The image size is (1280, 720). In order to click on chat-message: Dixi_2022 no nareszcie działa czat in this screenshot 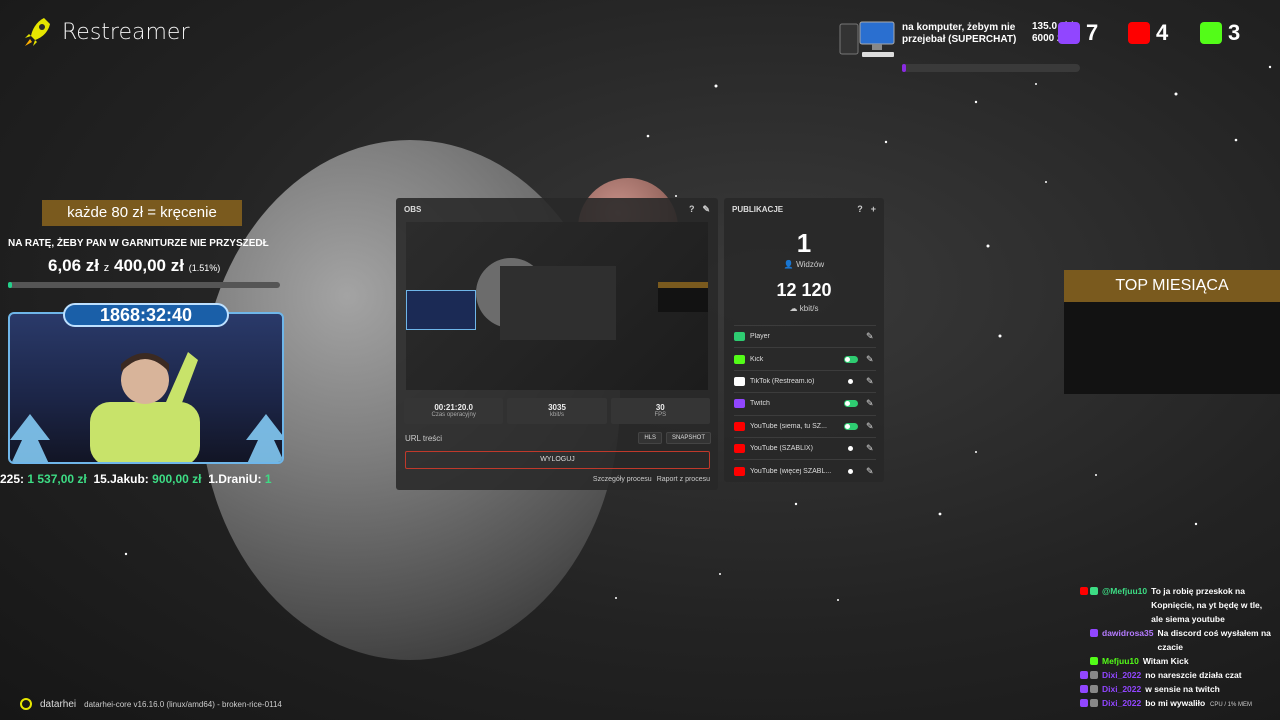, I will do `click(1173, 675)`.